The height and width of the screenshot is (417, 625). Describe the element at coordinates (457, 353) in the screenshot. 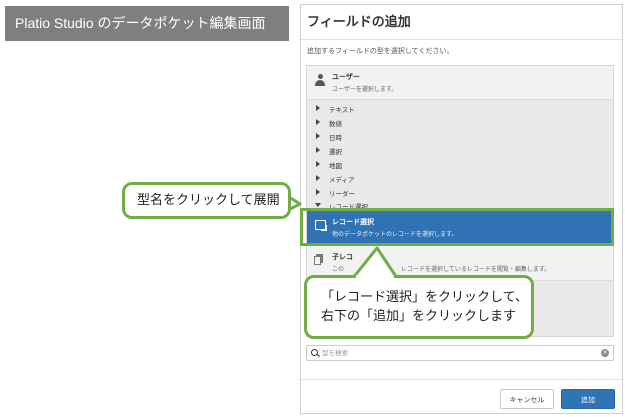

I see `type-search-input` at that location.